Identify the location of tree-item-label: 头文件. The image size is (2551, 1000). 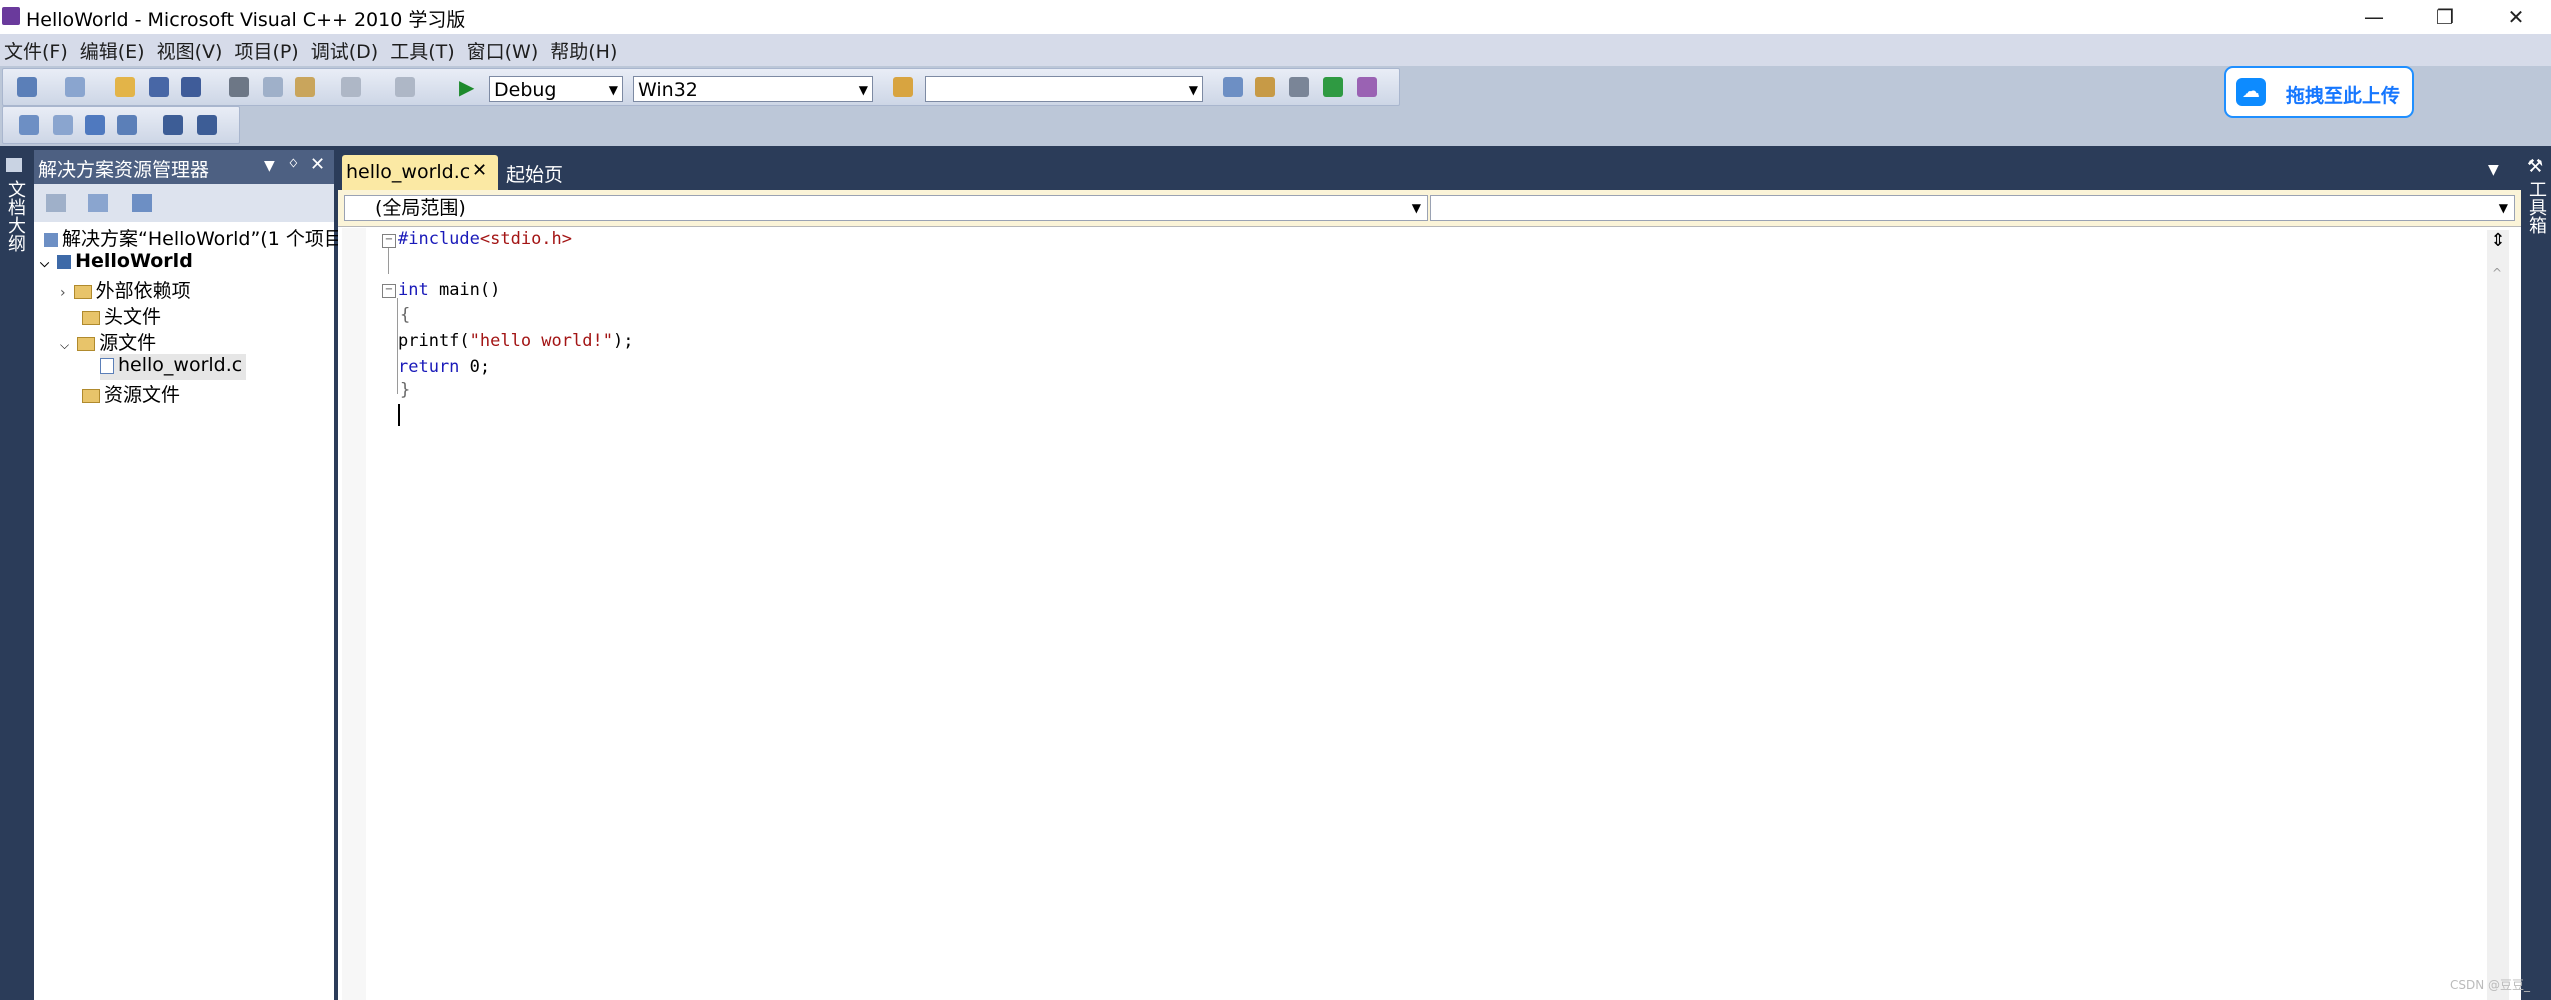
(133, 317).